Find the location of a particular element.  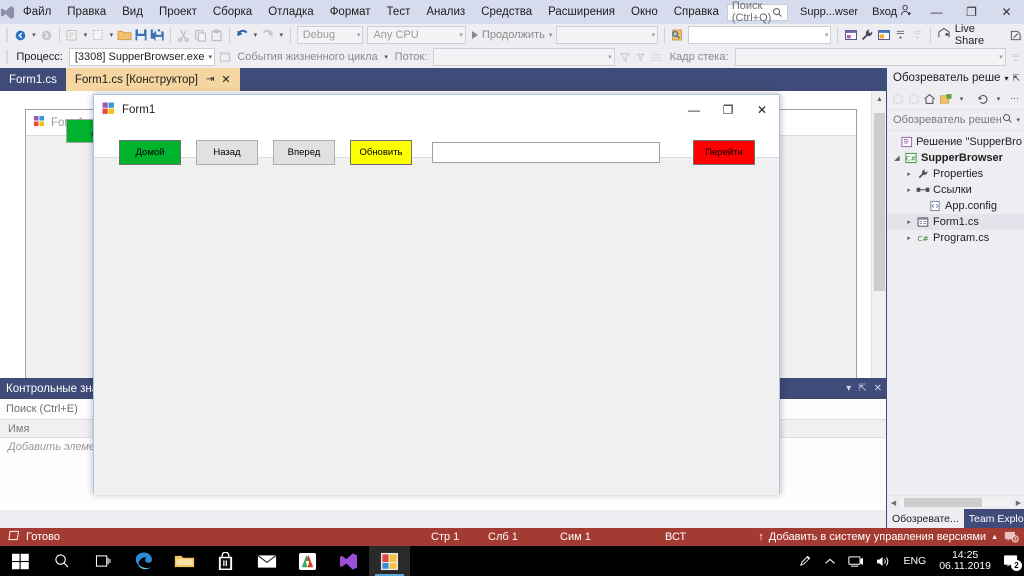

pending-changes-icon is located at coordinates (945, 99).